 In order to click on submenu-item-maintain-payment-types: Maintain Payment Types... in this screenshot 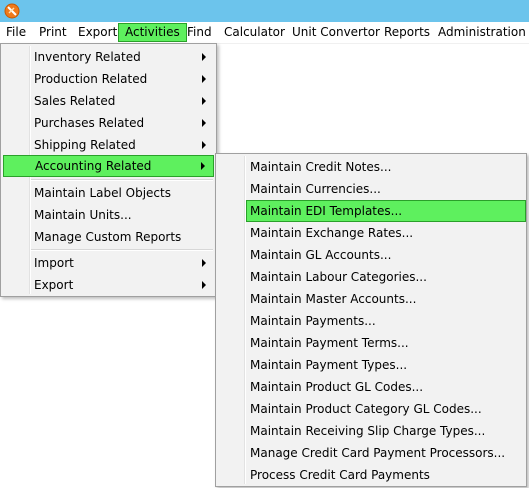, I will do `click(384, 365)`.